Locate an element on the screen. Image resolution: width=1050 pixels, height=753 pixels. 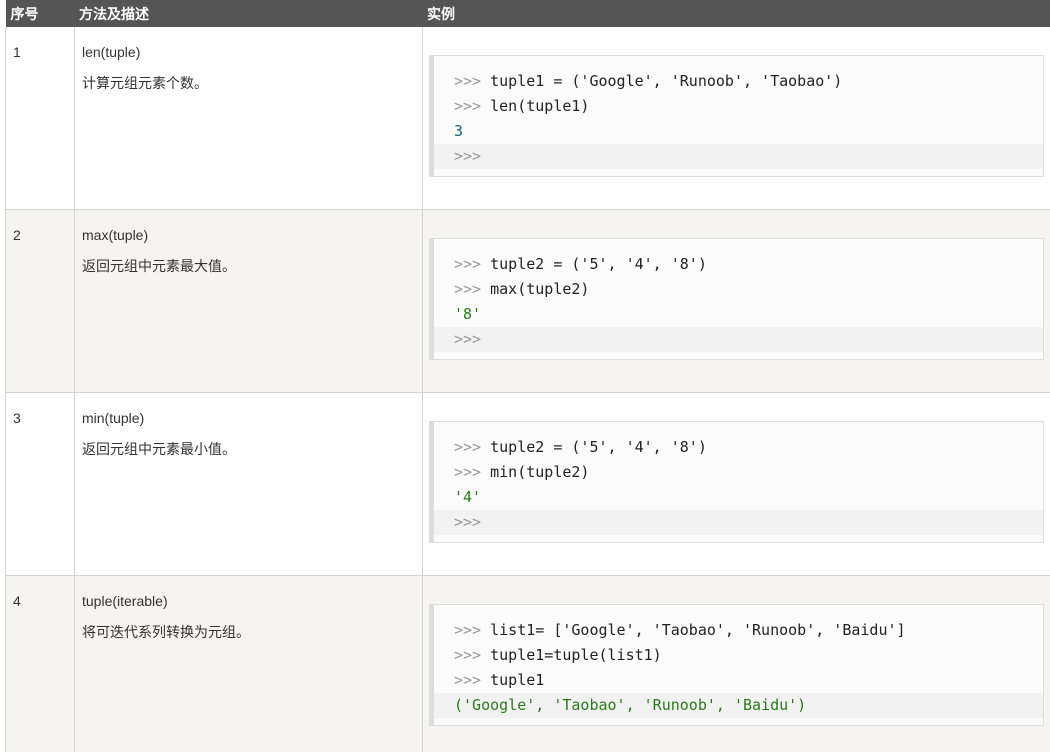
header-method: 方法及描述 is located at coordinates (248, 13).